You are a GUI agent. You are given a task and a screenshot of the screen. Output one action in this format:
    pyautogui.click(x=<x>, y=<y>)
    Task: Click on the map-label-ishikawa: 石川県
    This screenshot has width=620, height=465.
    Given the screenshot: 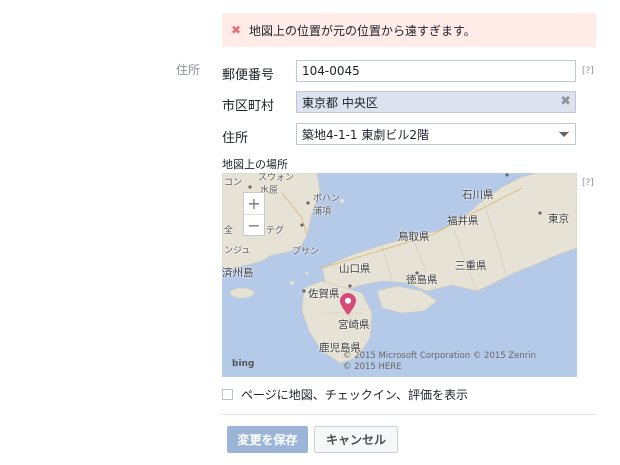 What is the action you would take?
    pyautogui.click(x=478, y=195)
    